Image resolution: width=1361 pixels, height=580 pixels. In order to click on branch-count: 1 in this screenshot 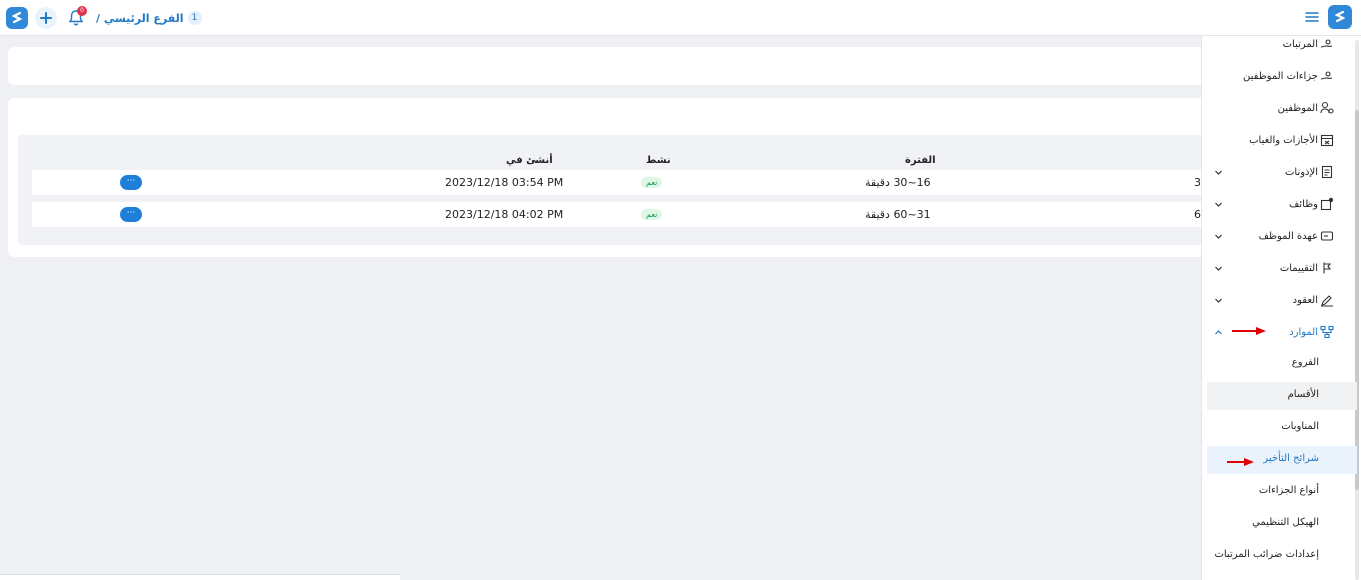, I will do `click(194, 18)`.